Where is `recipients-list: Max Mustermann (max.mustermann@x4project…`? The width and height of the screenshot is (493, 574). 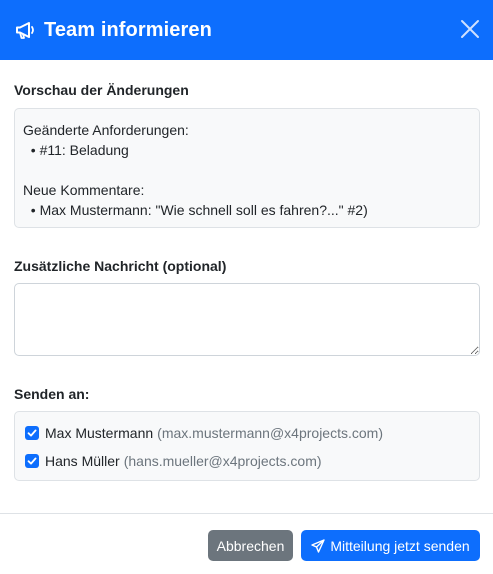
recipients-list: Max Mustermann (max.mustermann@x4project… is located at coordinates (247, 446).